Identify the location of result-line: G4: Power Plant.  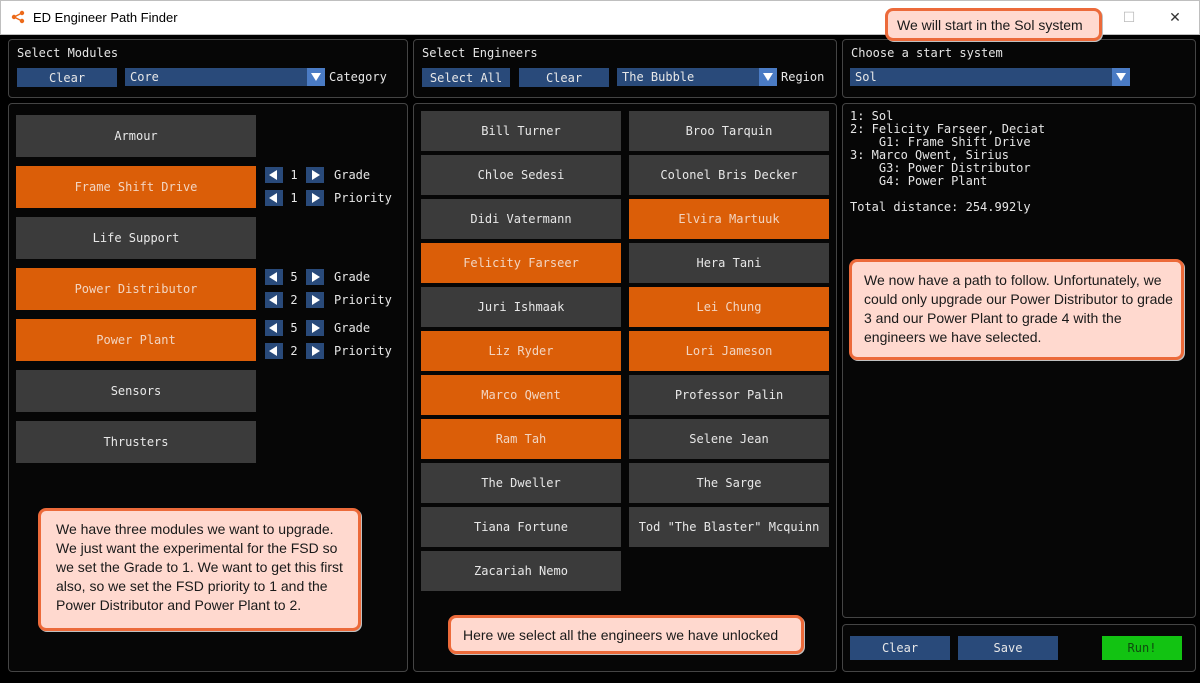
(919, 181).